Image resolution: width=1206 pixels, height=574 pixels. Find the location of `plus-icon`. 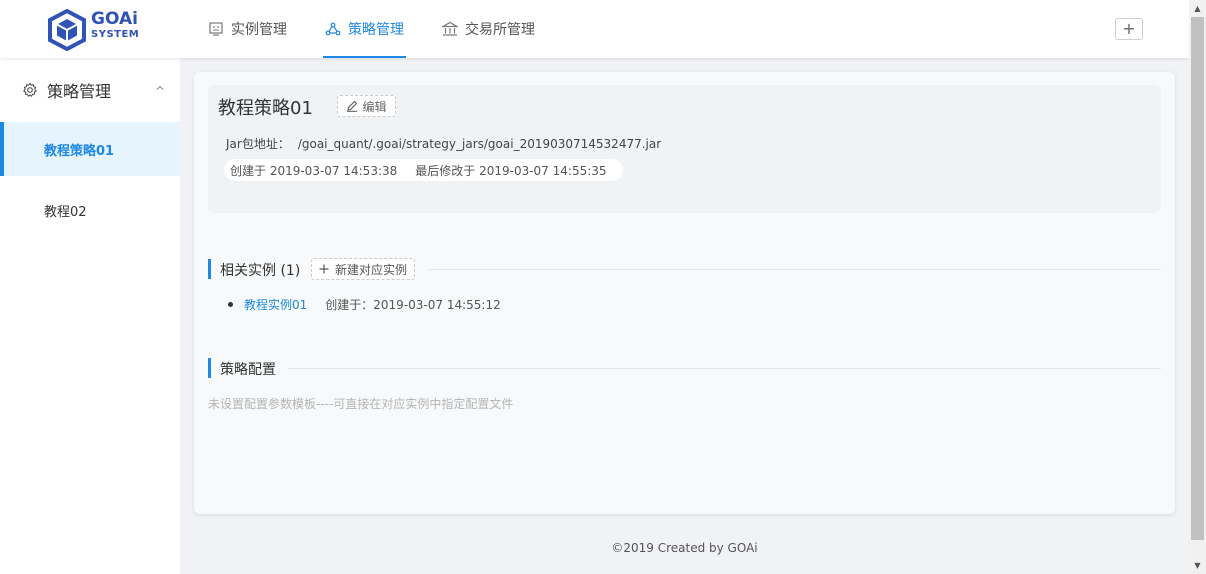

plus-icon is located at coordinates (324, 269).